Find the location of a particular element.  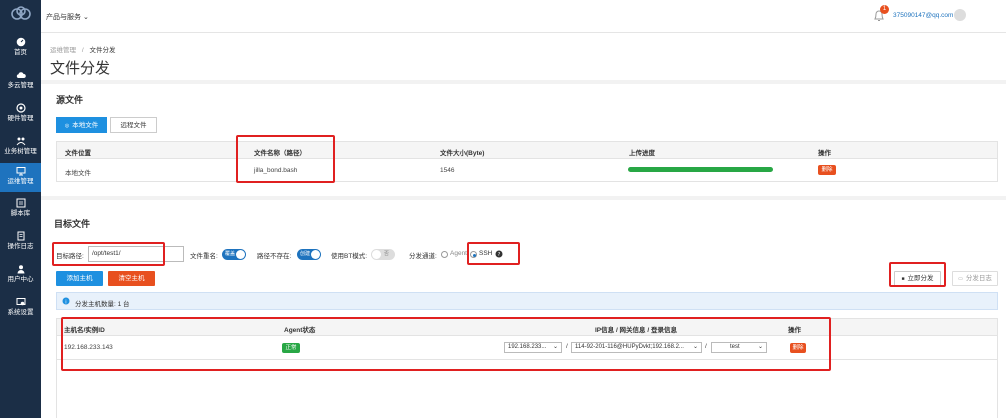

sidebar-item-bizree: 业务树管理 is located at coordinates (20, 149).